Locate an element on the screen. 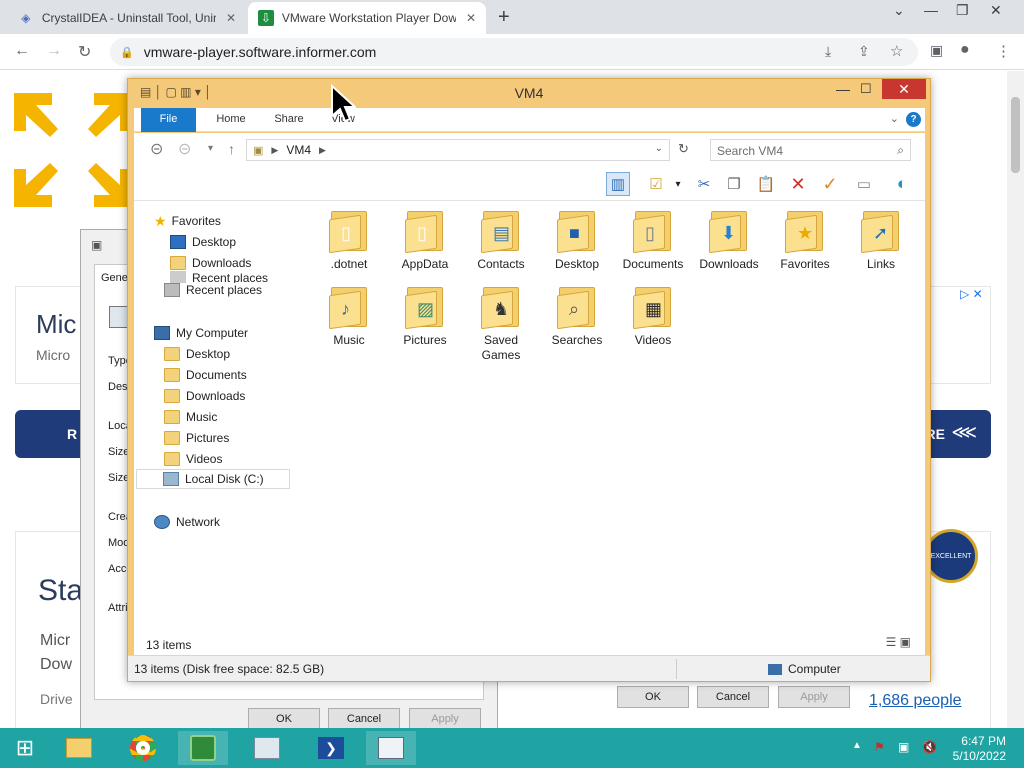  scroll-thumb is located at coordinates (1015, 135).